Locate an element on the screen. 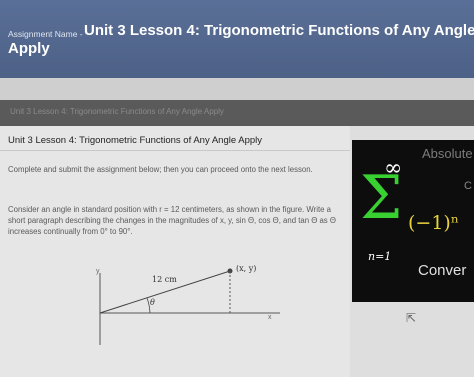  radius-label: 12 cm is located at coordinates (164, 279).